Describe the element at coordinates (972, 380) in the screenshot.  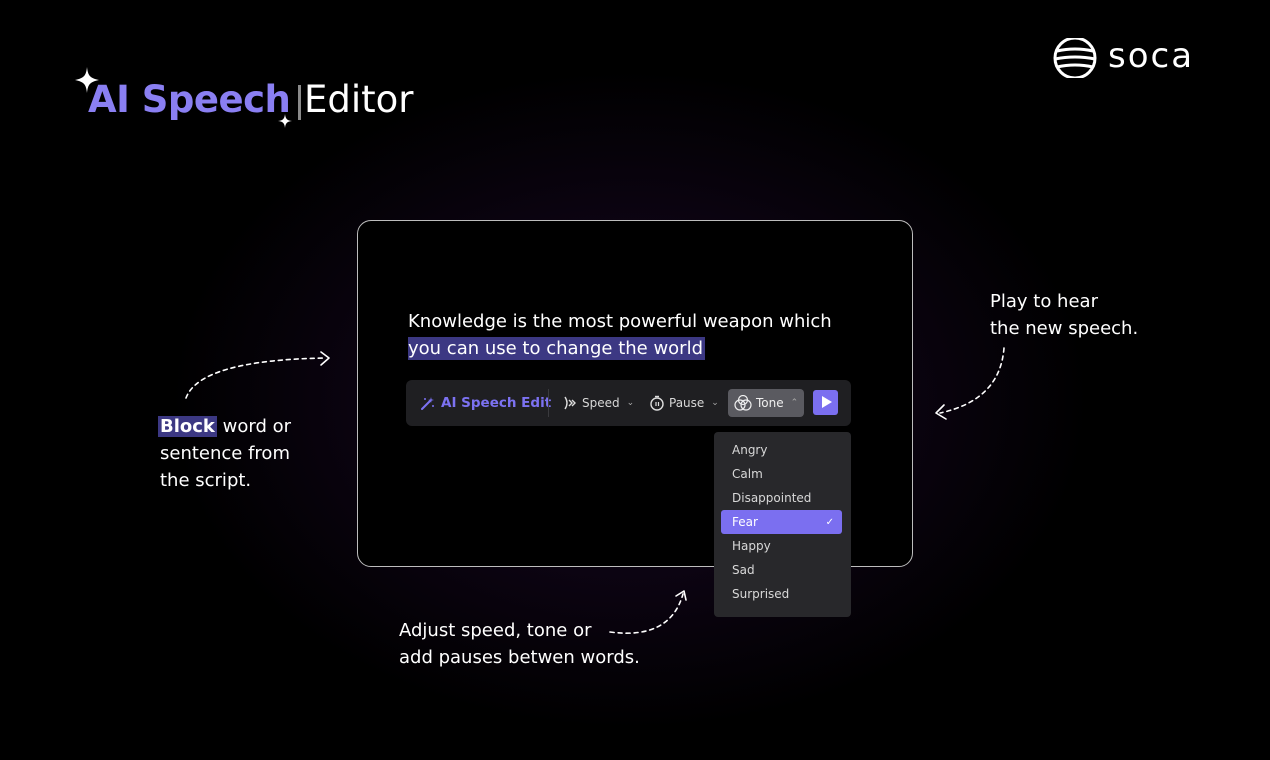
I see `arrow-play-to-button` at that location.